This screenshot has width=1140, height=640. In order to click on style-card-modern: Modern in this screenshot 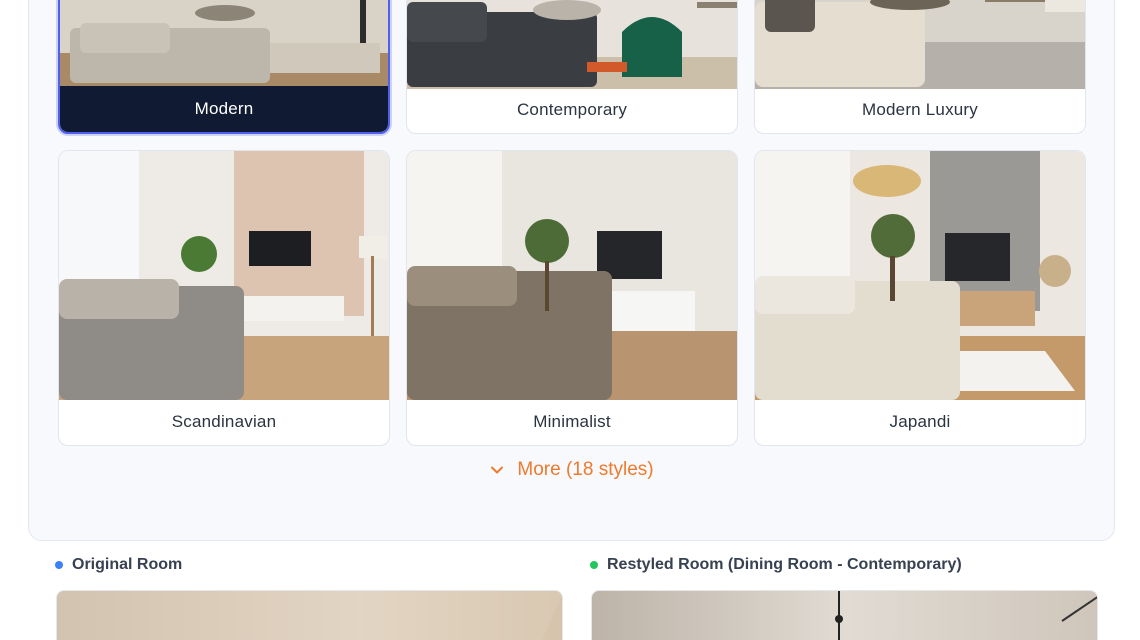, I will do `click(224, 67)`.